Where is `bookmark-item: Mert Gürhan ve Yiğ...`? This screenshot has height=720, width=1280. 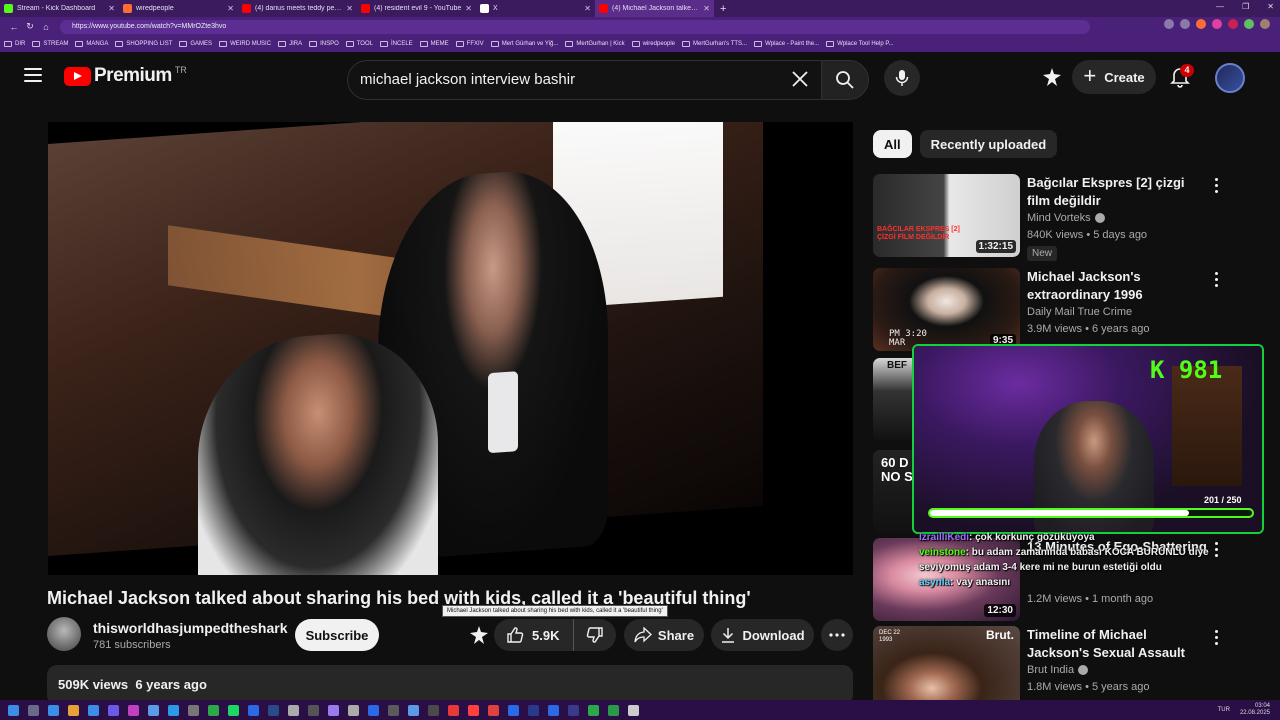 bookmark-item: Mert Gürhan ve Yiğ... is located at coordinates (524, 44).